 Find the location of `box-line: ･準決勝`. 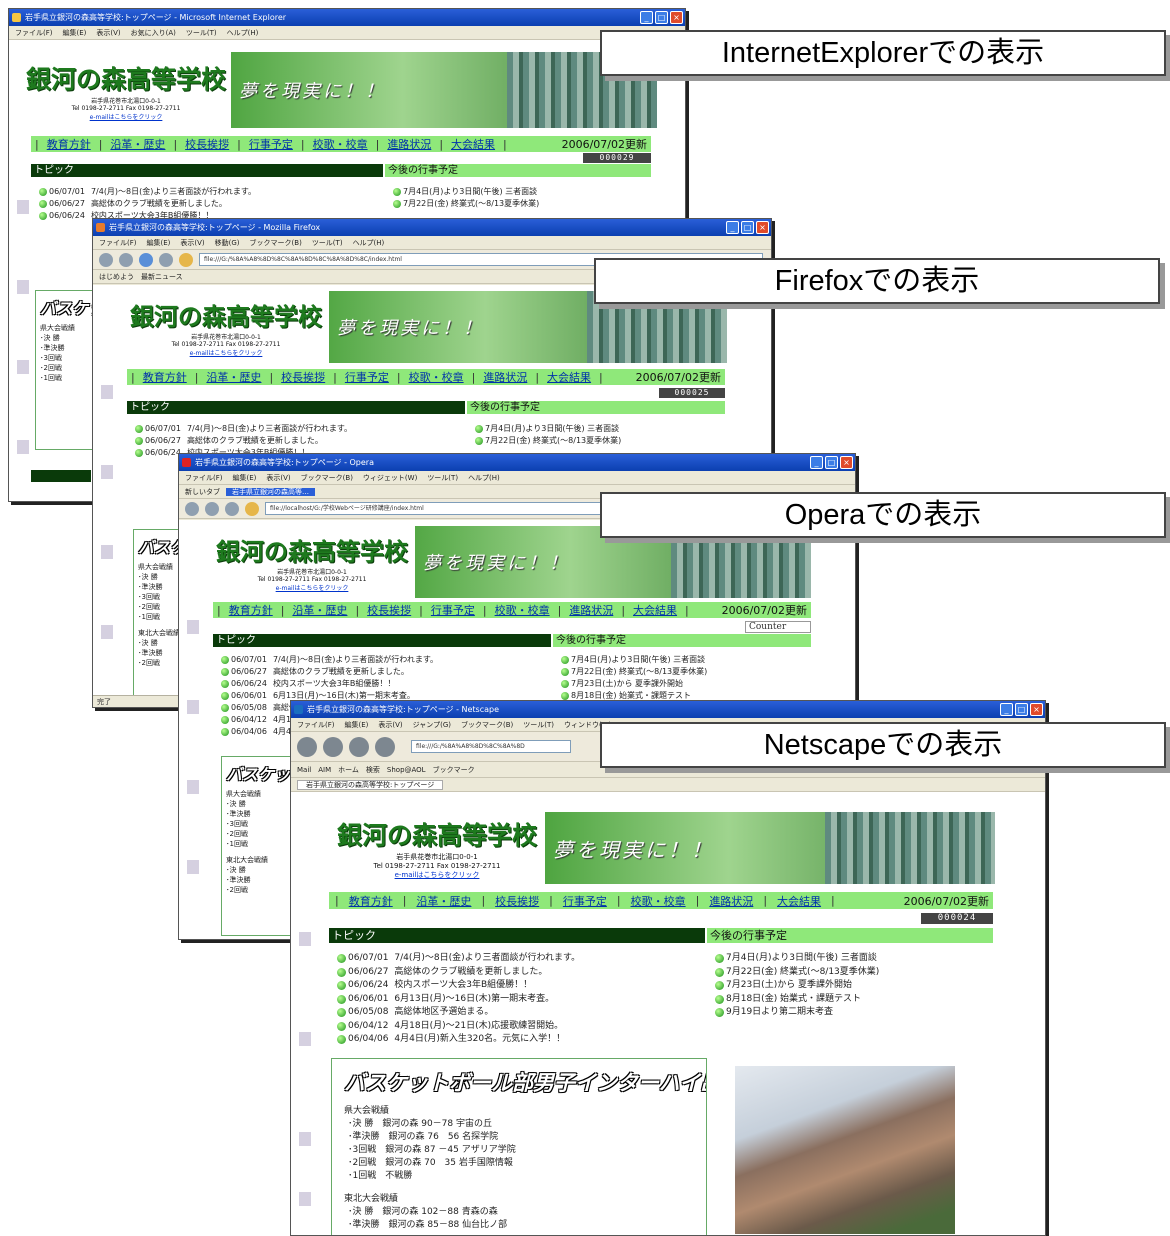

box-line: ･準決勝 is located at coordinates (238, 880).